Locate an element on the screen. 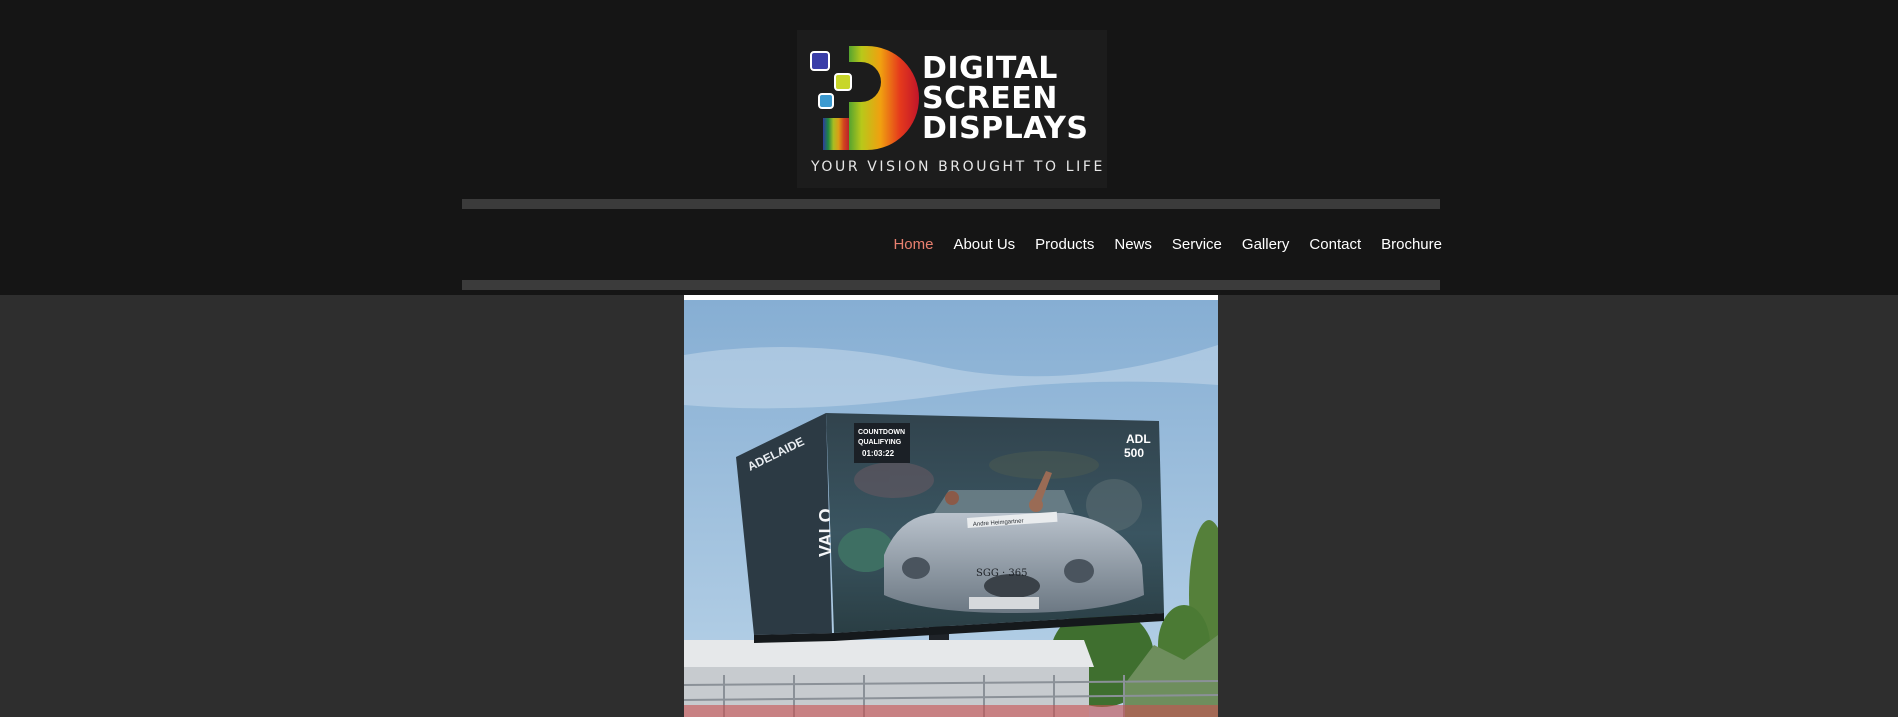 Image resolution: width=1898 pixels, height=717 pixels. brand-line-2: SCREEN is located at coordinates (990, 98).